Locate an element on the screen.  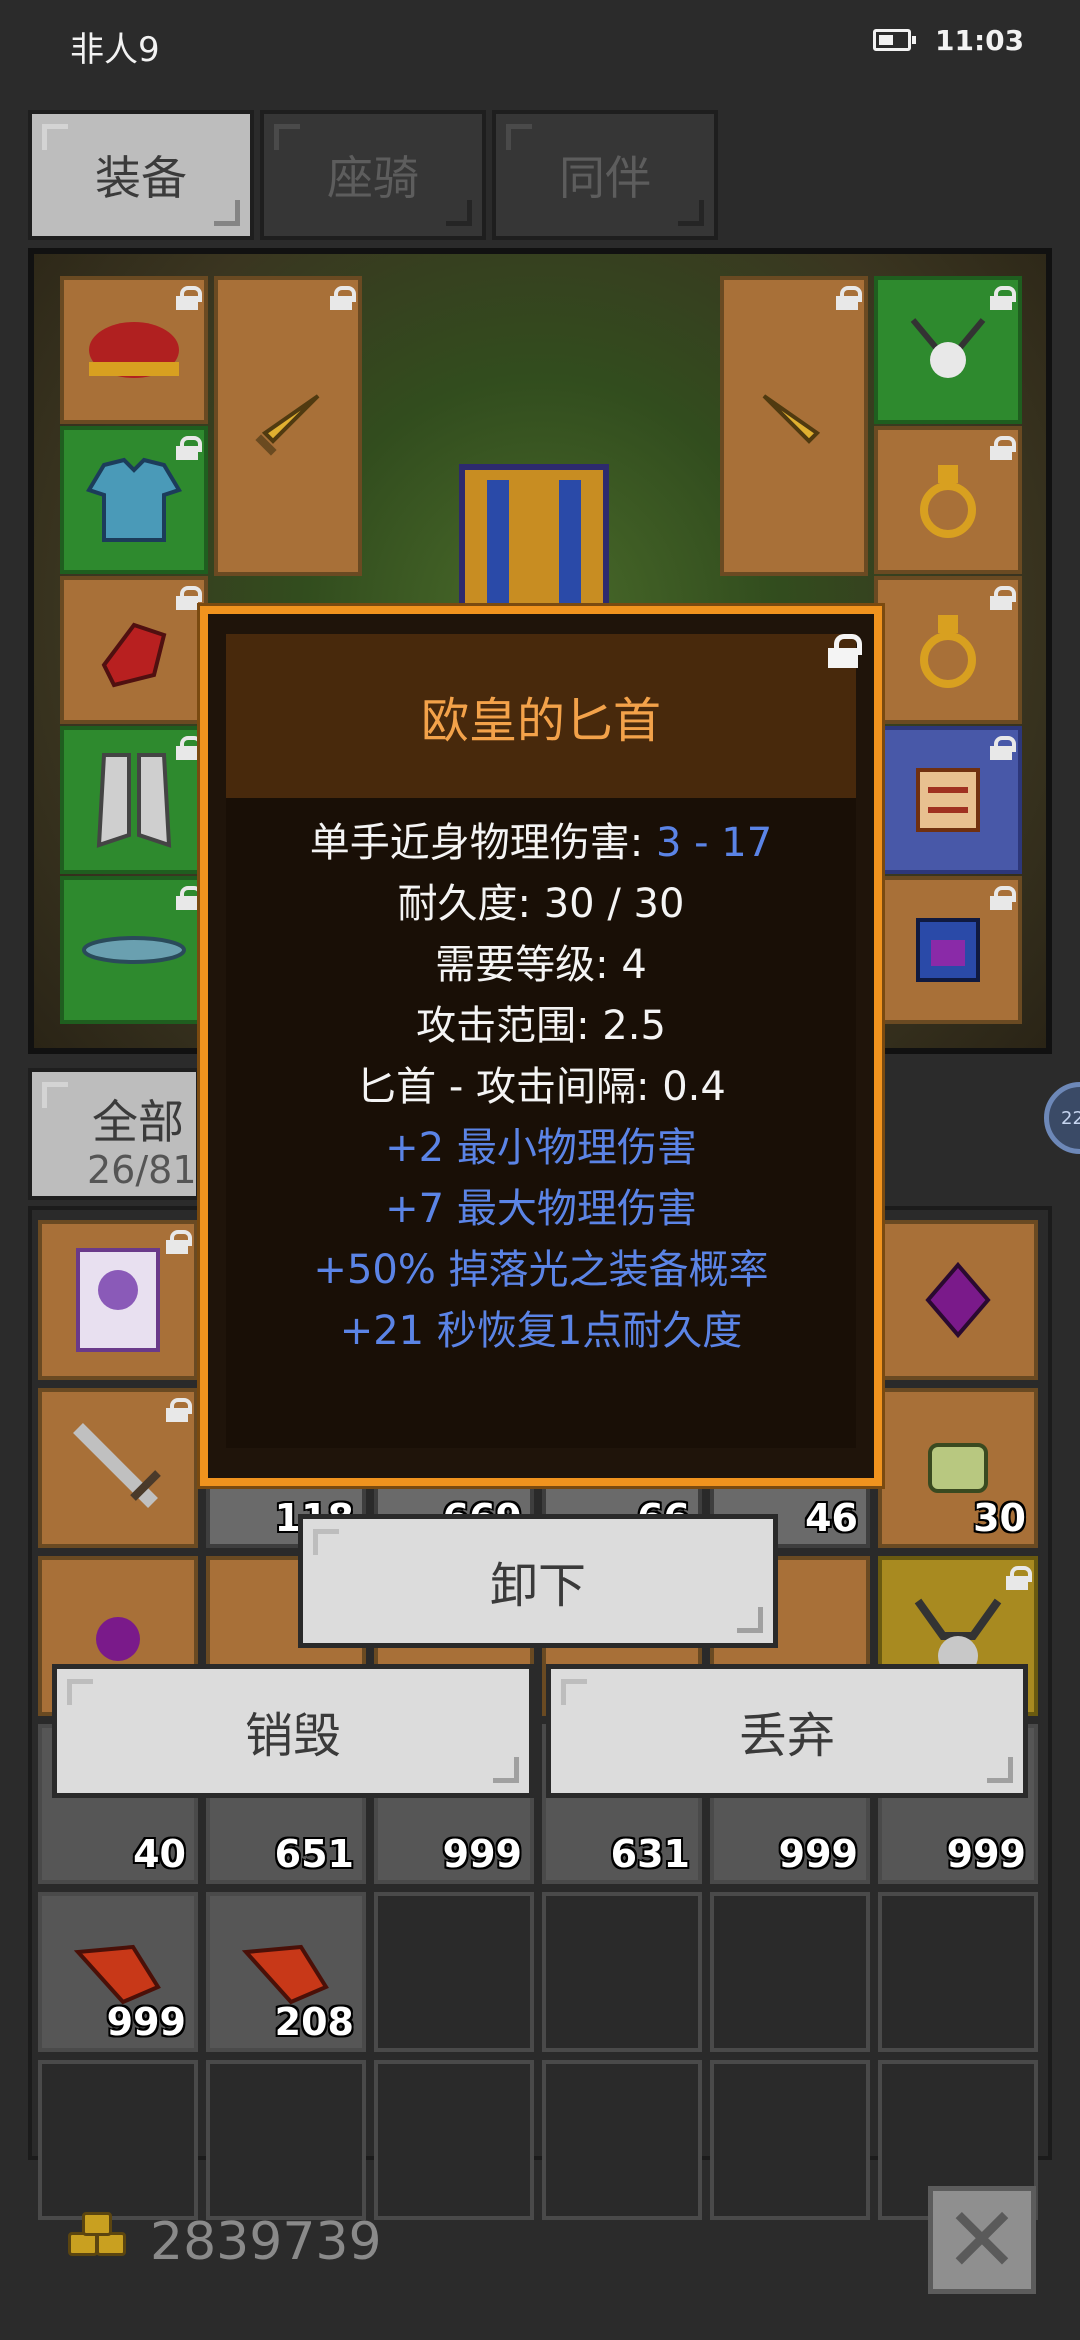
inventory-slot: 208 is located at coordinates (286, 1972).